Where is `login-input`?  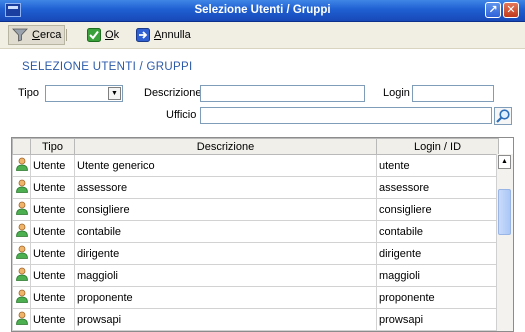
login-input is located at coordinates (453, 93).